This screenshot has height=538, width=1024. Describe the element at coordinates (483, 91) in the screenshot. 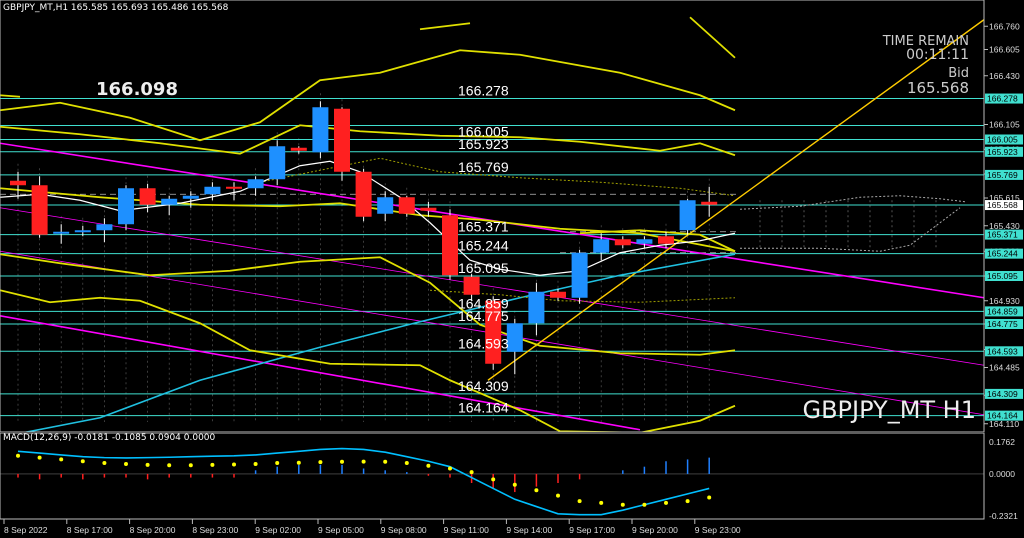

I see `level-text: 166.278` at that location.